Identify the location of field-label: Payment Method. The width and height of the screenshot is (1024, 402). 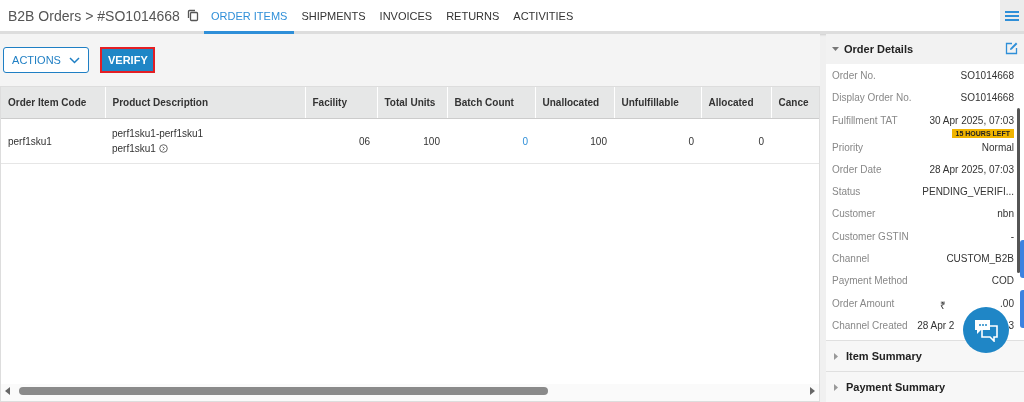
(870, 281).